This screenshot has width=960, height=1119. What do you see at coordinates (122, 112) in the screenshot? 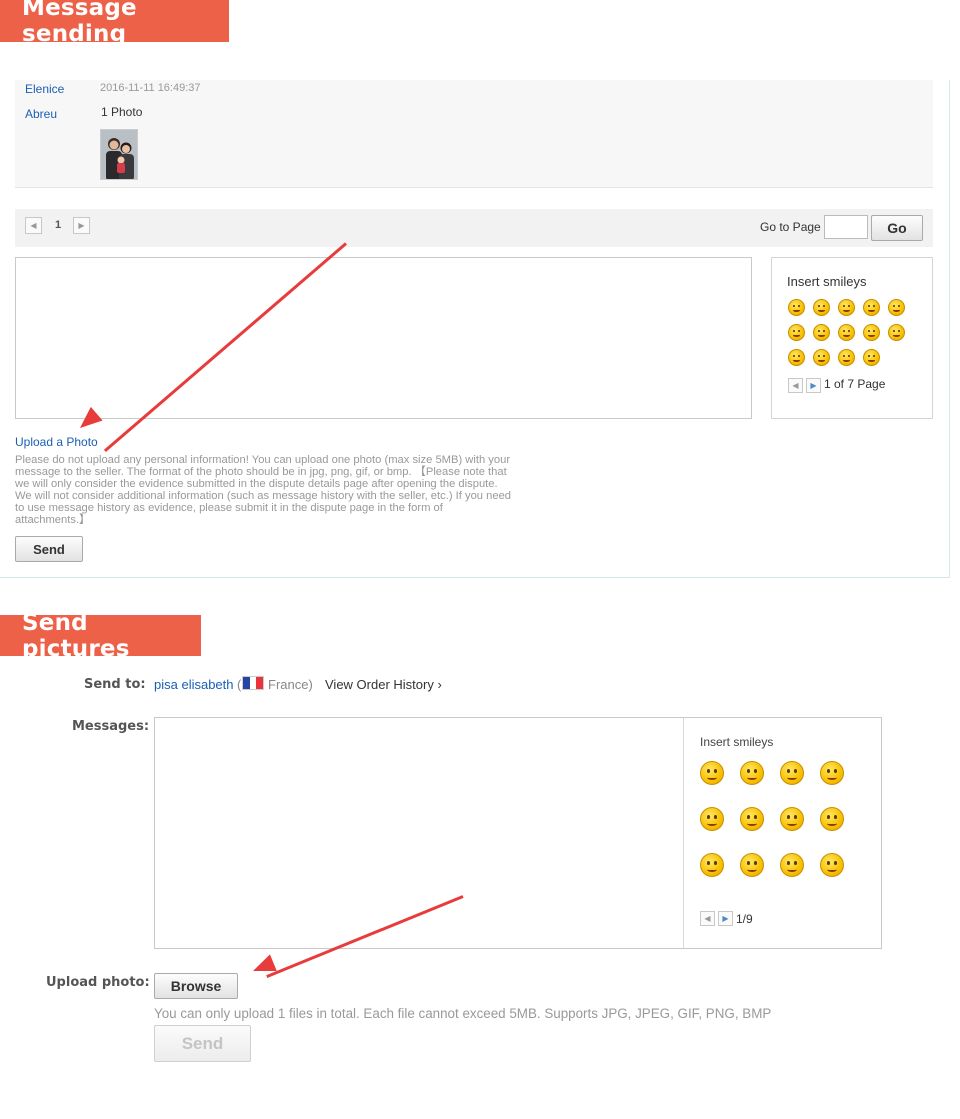
I see `message-body: 1 Photo` at bounding box center [122, 112].